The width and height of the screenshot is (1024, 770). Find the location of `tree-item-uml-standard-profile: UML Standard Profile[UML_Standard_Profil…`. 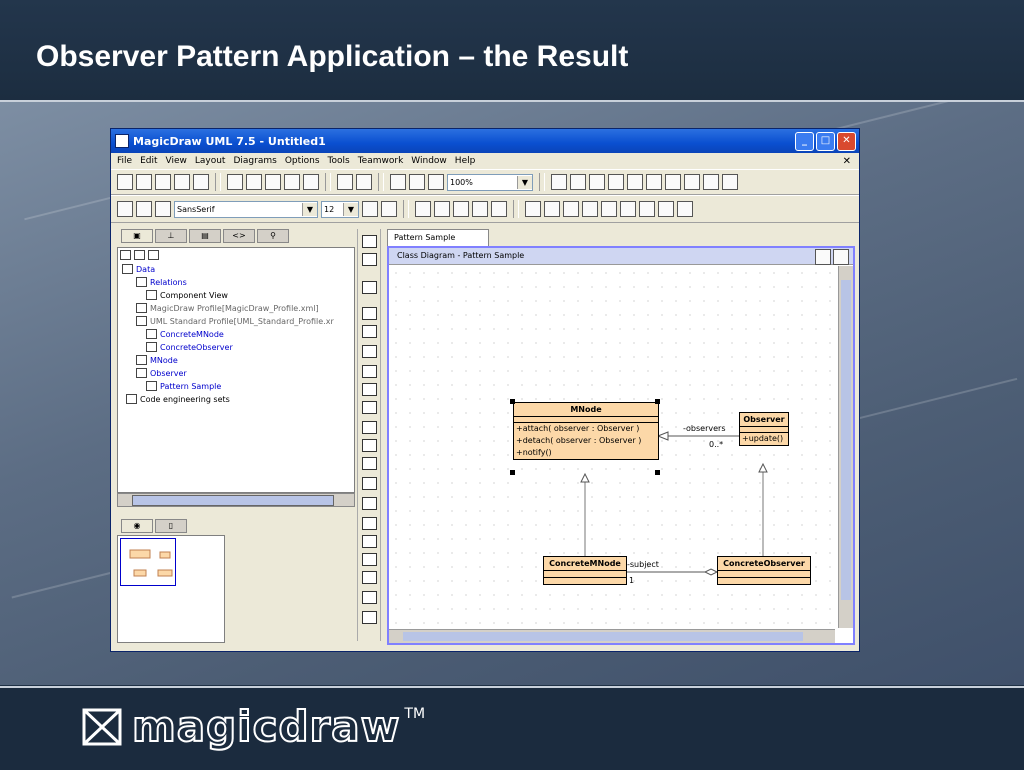

tree-item-uml-standard-profile: UML Standard Profile[UML_Standard_Profil… is located at coordinates (235, 321).